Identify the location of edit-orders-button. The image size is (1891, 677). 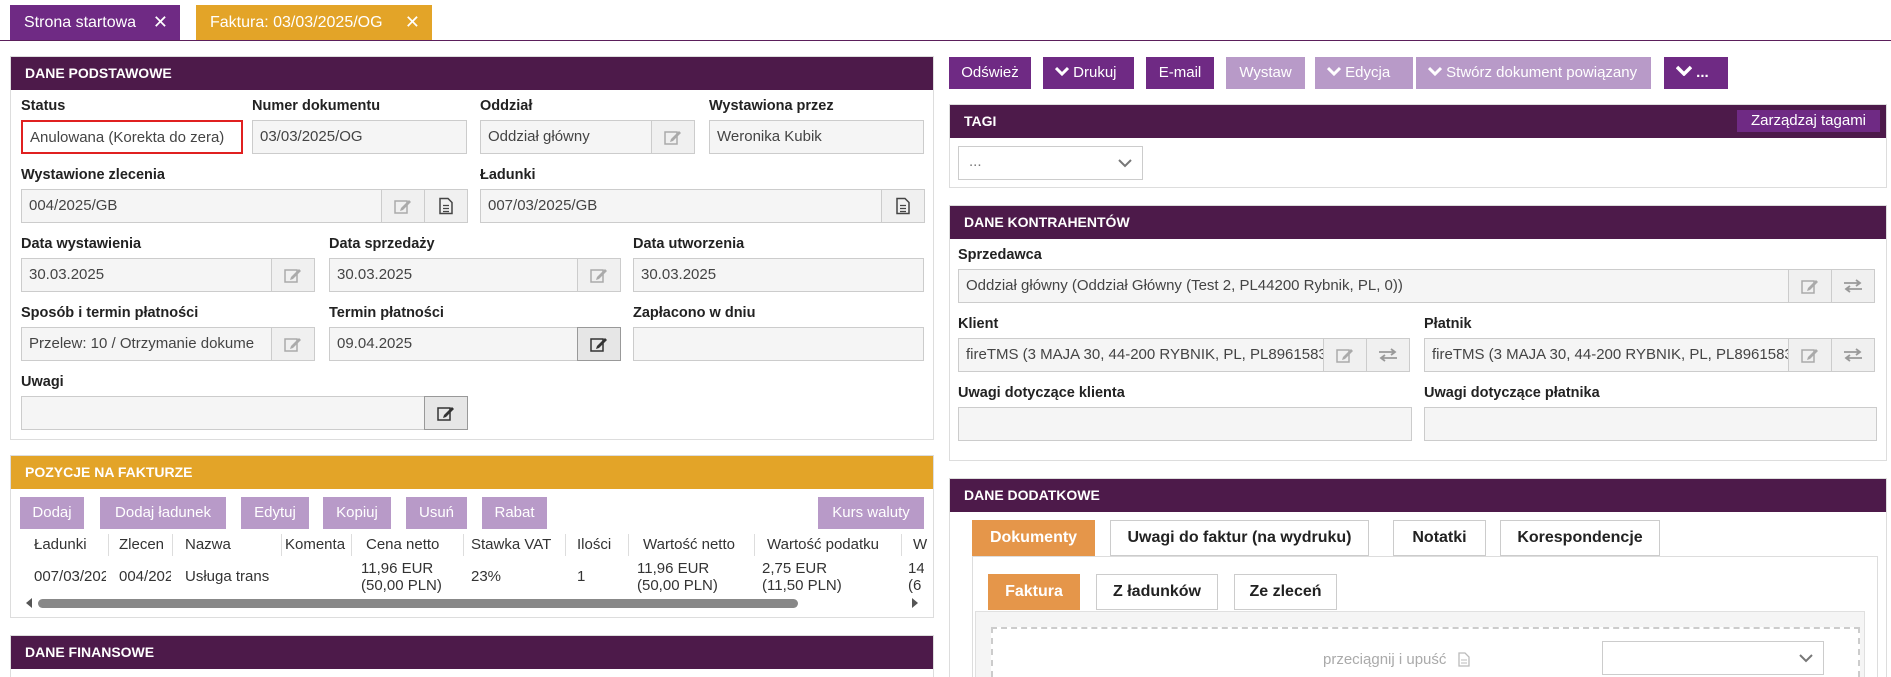
(403, 206).